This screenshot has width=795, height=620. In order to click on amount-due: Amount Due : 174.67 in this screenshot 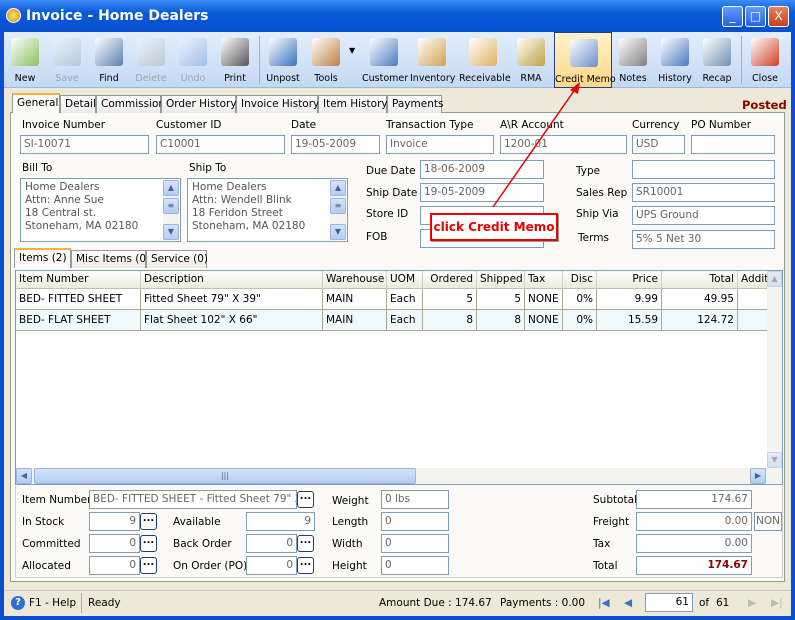, I will do `click(435, 603)`.